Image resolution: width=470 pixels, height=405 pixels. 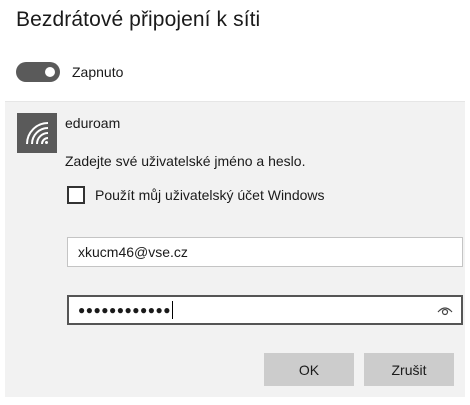 What do you see at coordinates (133, 252) in the screenshot?
I see `username-value: xkucm46@vse.cz` at bounding box center [133, 252].